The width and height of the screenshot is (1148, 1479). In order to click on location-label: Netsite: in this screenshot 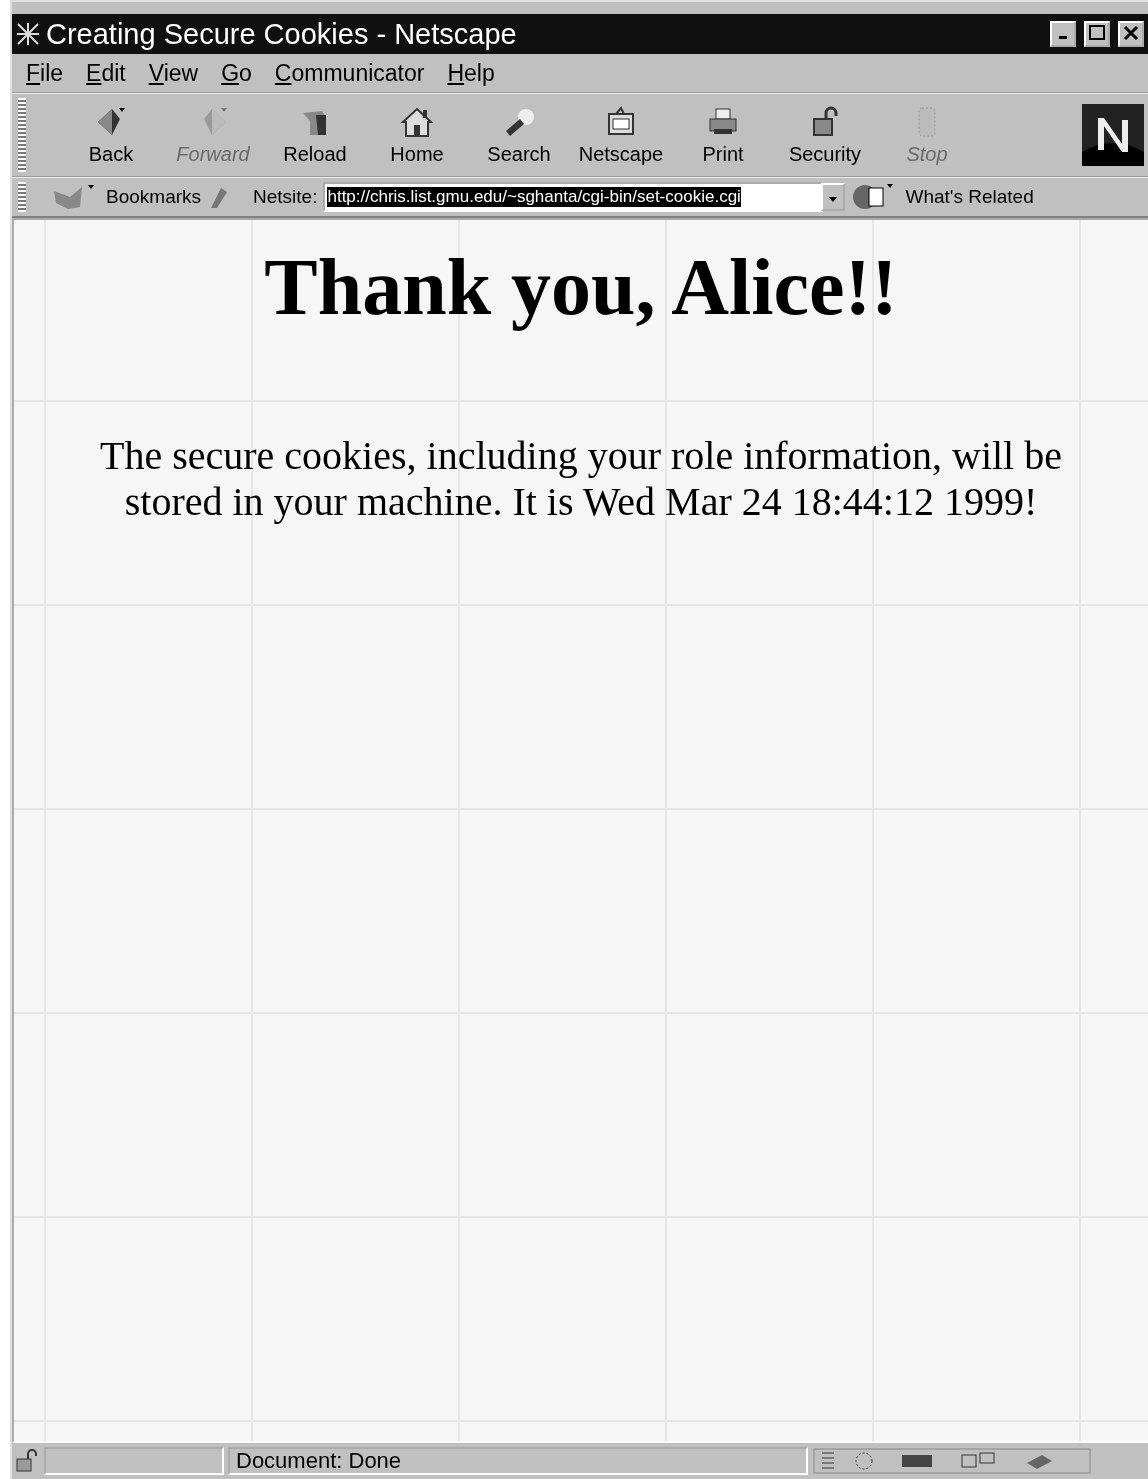, I will do `click(285, 197)`.